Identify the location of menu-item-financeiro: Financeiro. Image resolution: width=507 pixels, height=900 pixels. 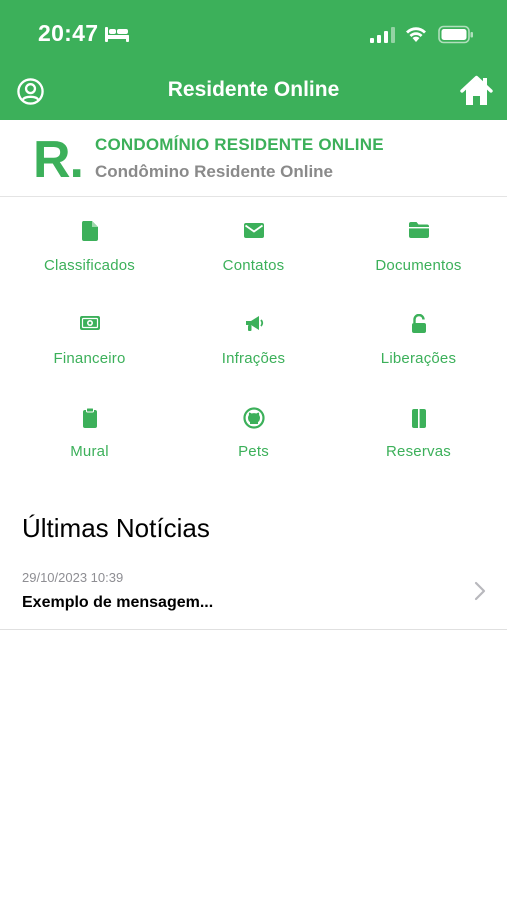
(89, 343).